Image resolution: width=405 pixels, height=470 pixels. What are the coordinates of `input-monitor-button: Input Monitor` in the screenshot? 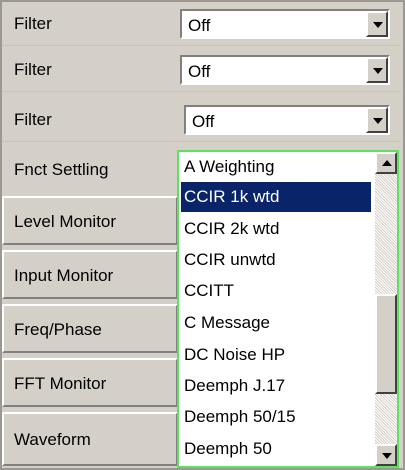 It's located at (90, 274).